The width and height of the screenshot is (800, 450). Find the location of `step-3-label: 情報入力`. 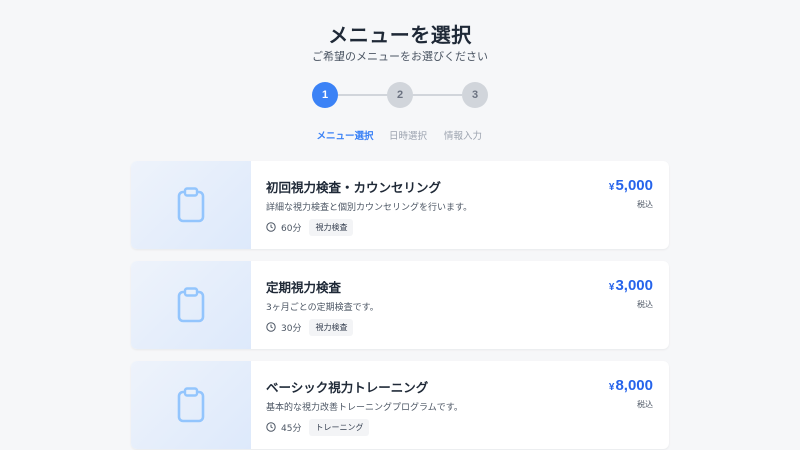

step-3-label: 情報入力 is located at coordinates (463, 136).